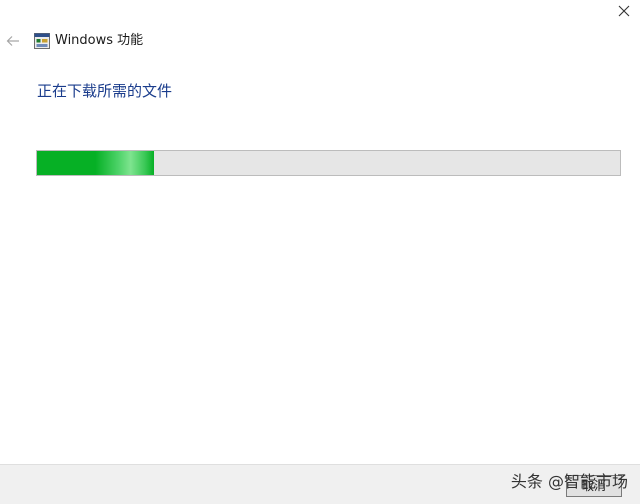 The image size is (640, 504). I want to click on close-button, so click(624, 11).